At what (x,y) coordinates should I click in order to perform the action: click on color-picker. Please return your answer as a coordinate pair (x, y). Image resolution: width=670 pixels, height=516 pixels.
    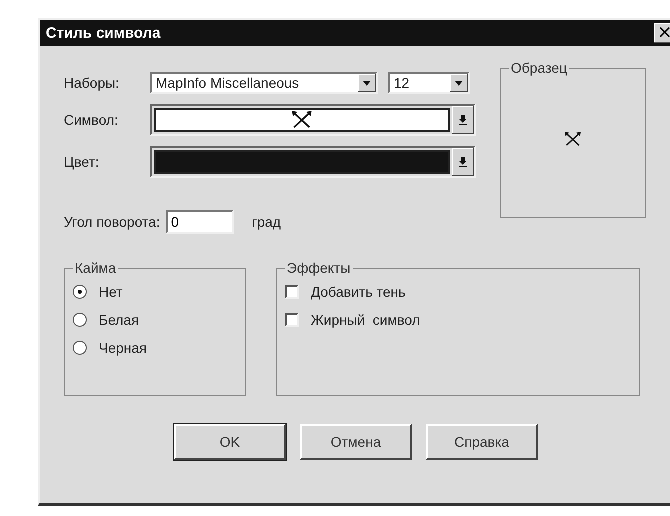
    Looking at the image, I should click on (313, 162).